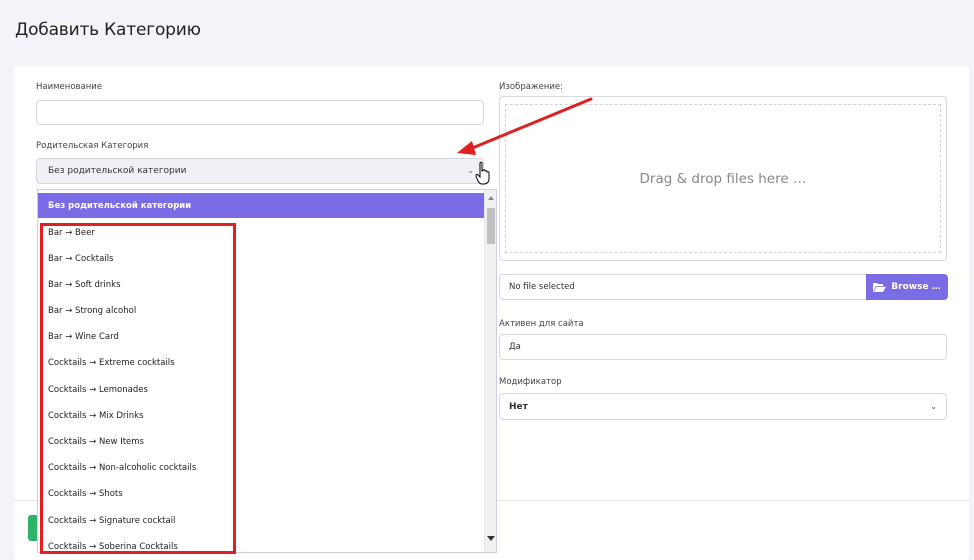 The height and width of the screenshot is (560, 974). What do you see at coordinates (260, 112) in the screenshot?
I see `name-input` at bounding box center [260, 112].